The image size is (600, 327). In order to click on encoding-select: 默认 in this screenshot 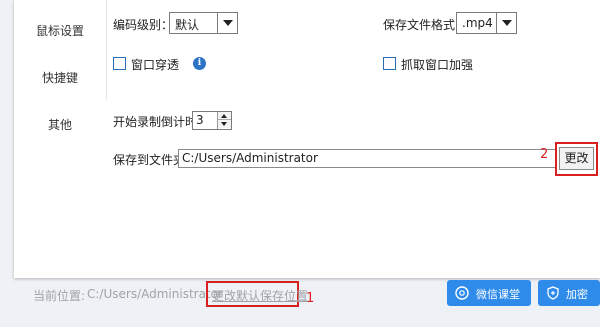, I will do `click(203, 23)`.